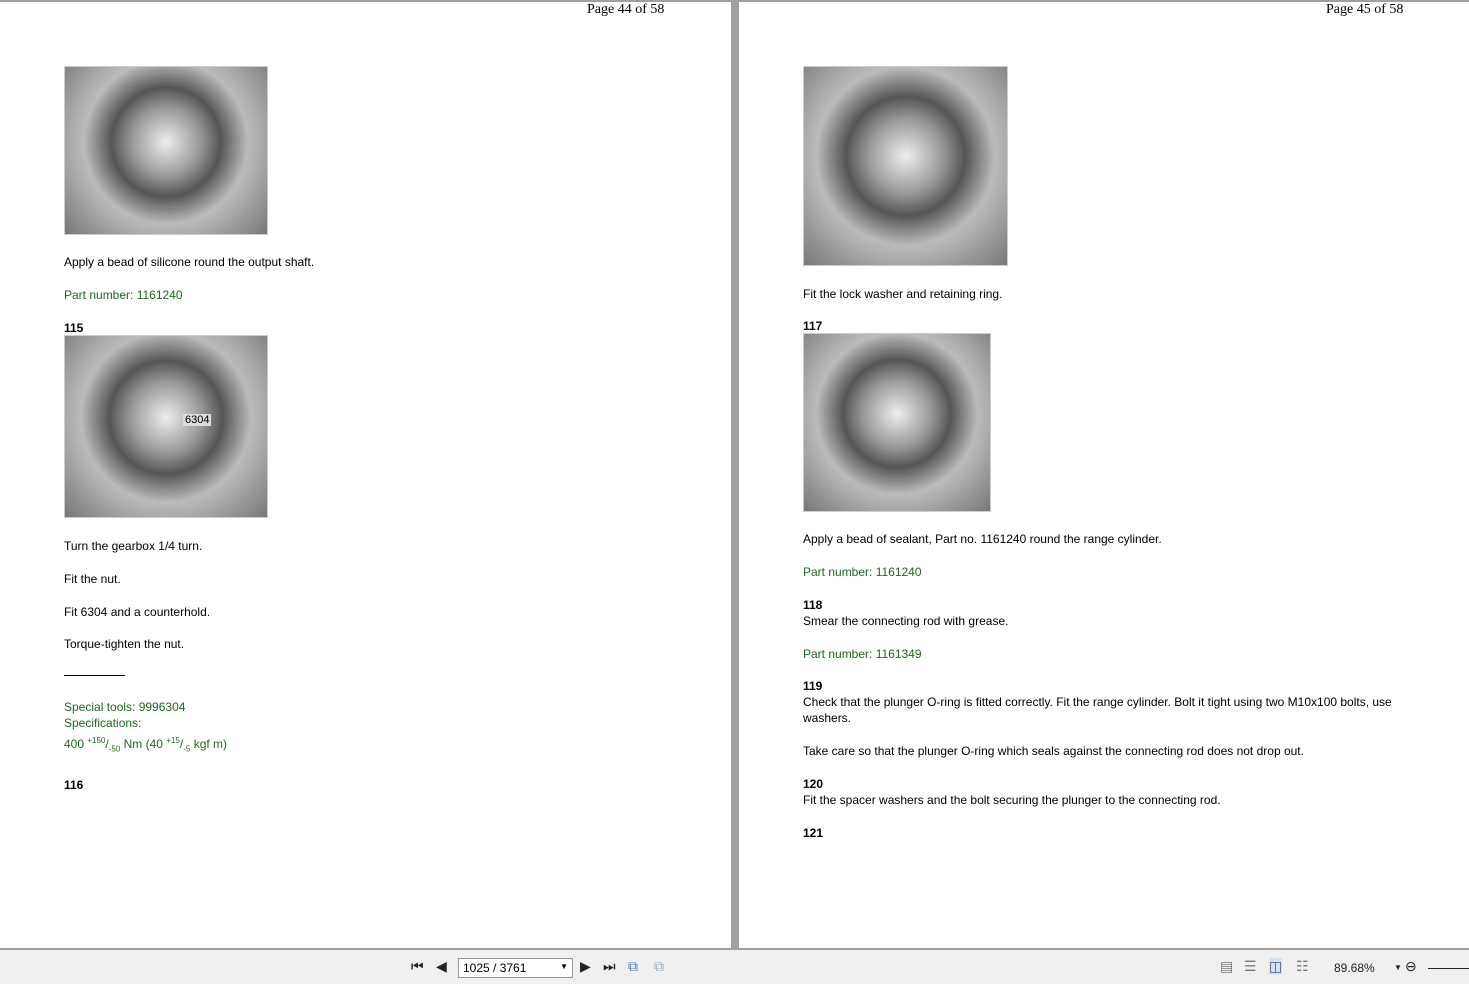 Image resolution: width=1469 pixels, height=984 pixels. Describe the element at coordinates (1354, 968) in the screenshot. I see `zoom-level: 89.68%` at that location.